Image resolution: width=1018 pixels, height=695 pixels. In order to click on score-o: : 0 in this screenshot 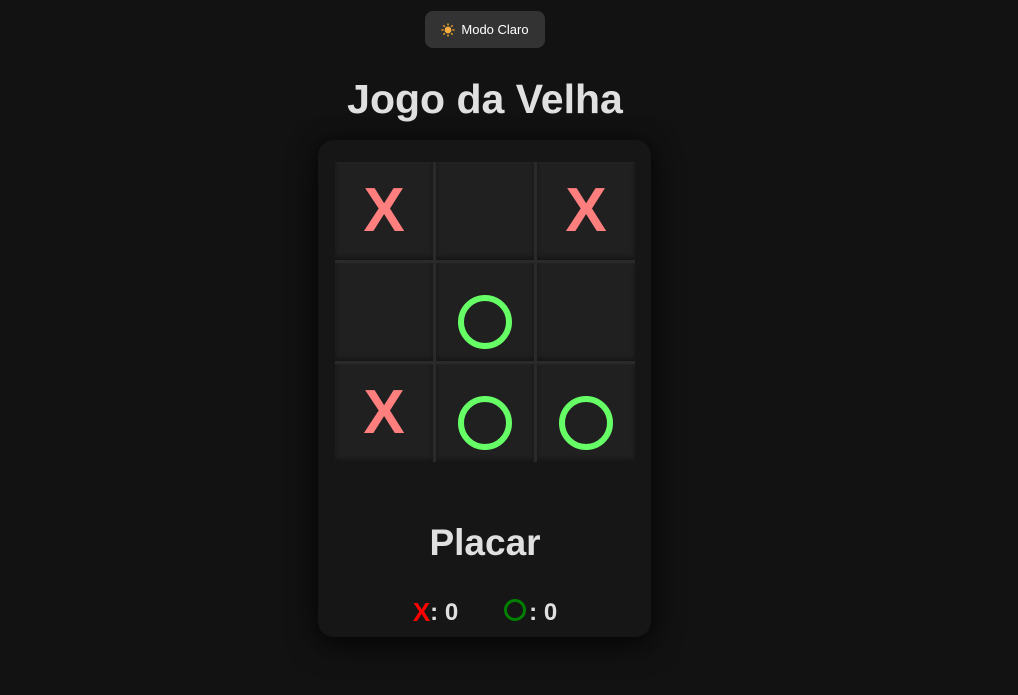, I will do `click(530, 612)`.